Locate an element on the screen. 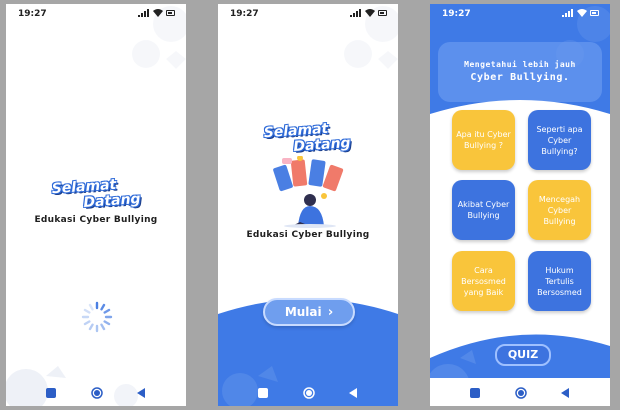 The width and height of the screenshot is (620, 410). menu-item-akibat-cyber-bullying: Akibat Cyber Bullying is located at coordinates (483, 210).